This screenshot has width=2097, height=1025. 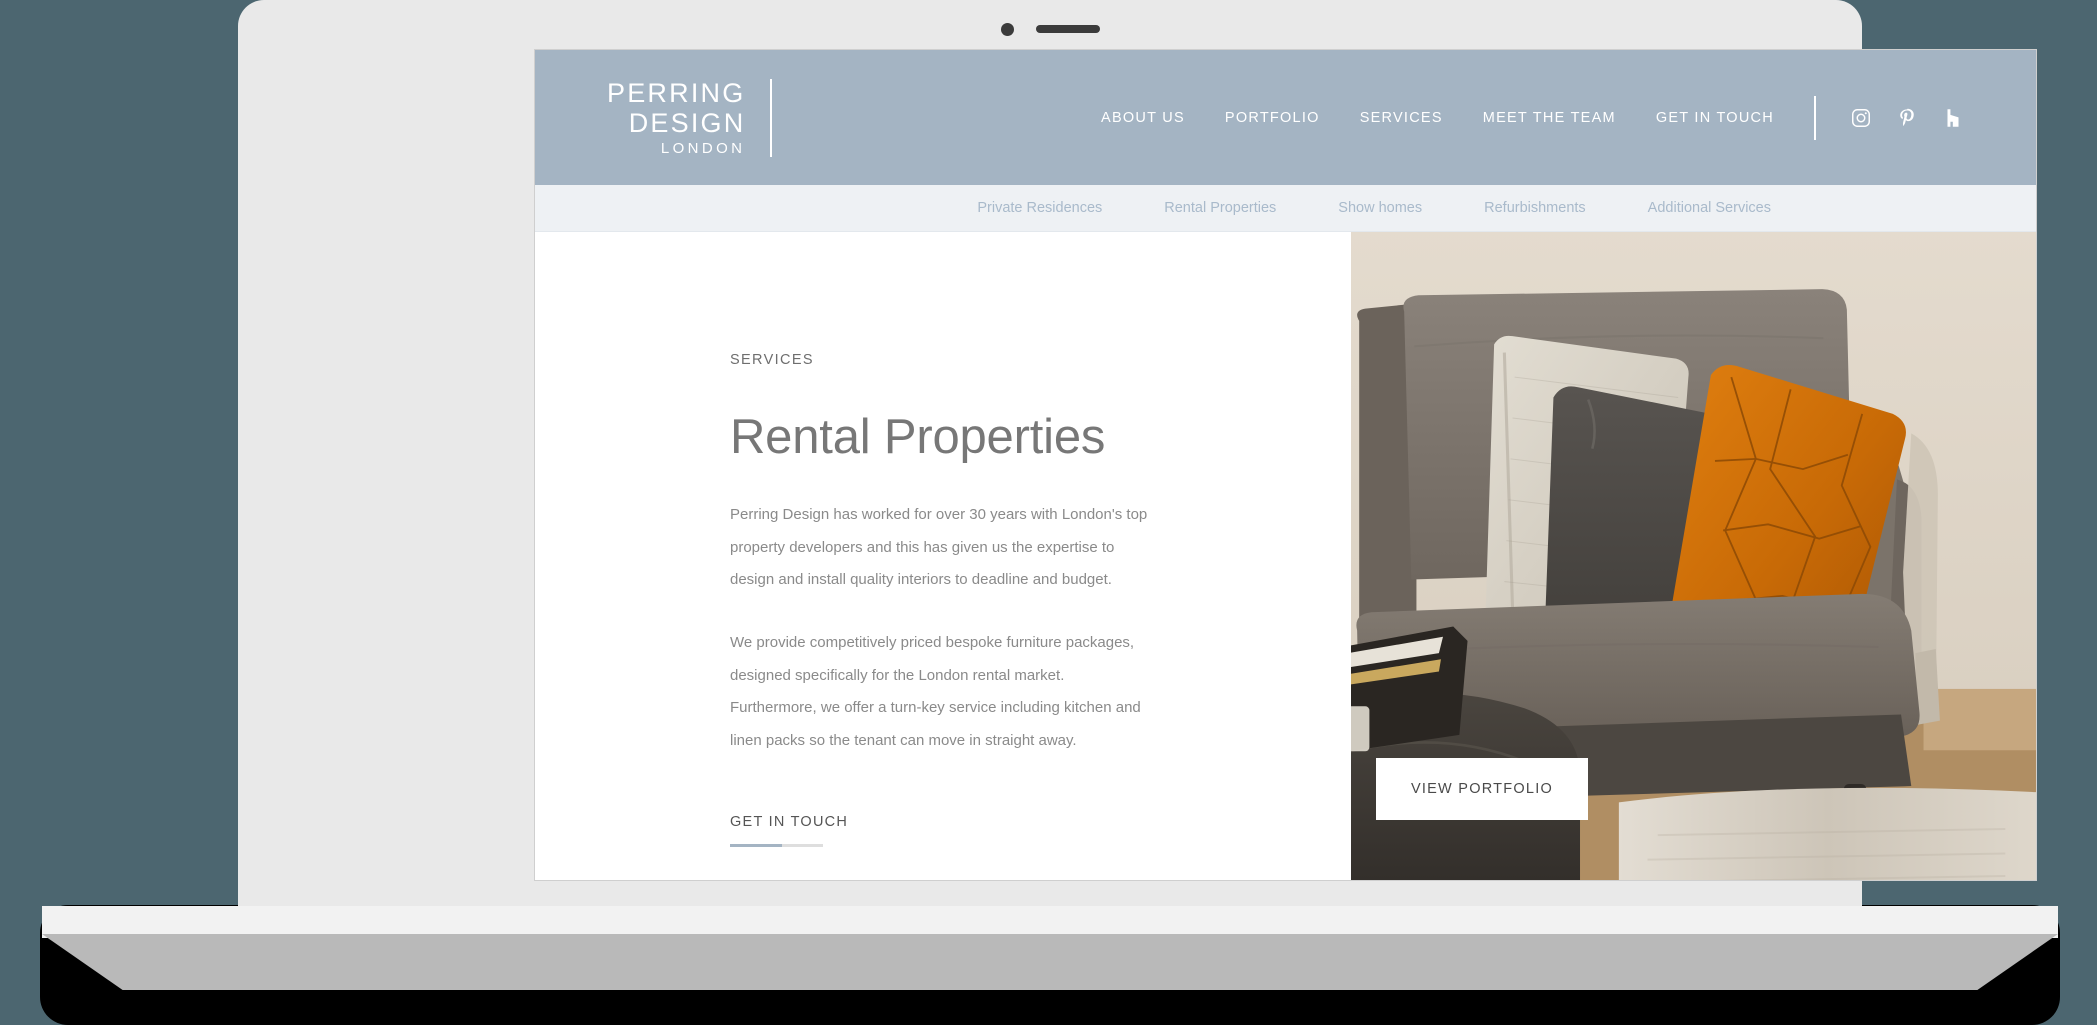 What do you see at coordinates (1709, 208) in the screenshot?
I see `subnav-item-additional-services: Additional Services` at bounding box center [1709, 208].